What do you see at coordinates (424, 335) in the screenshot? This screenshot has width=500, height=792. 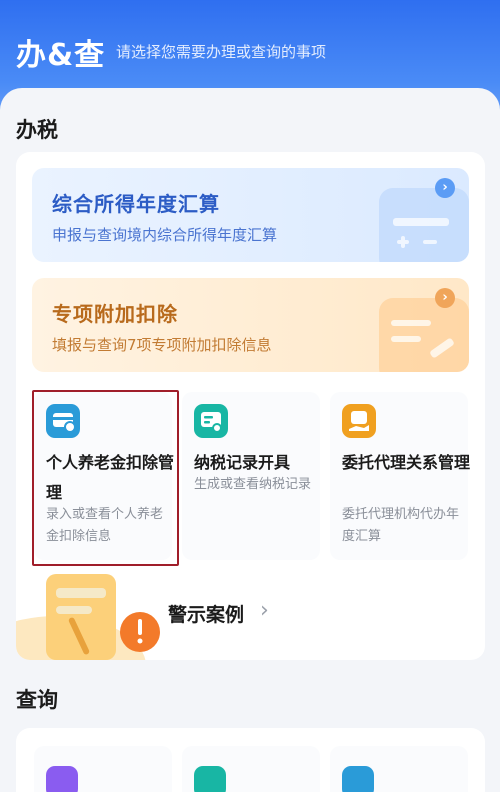 I see `form-pencil-illustration` at bounding box center [424, 335].